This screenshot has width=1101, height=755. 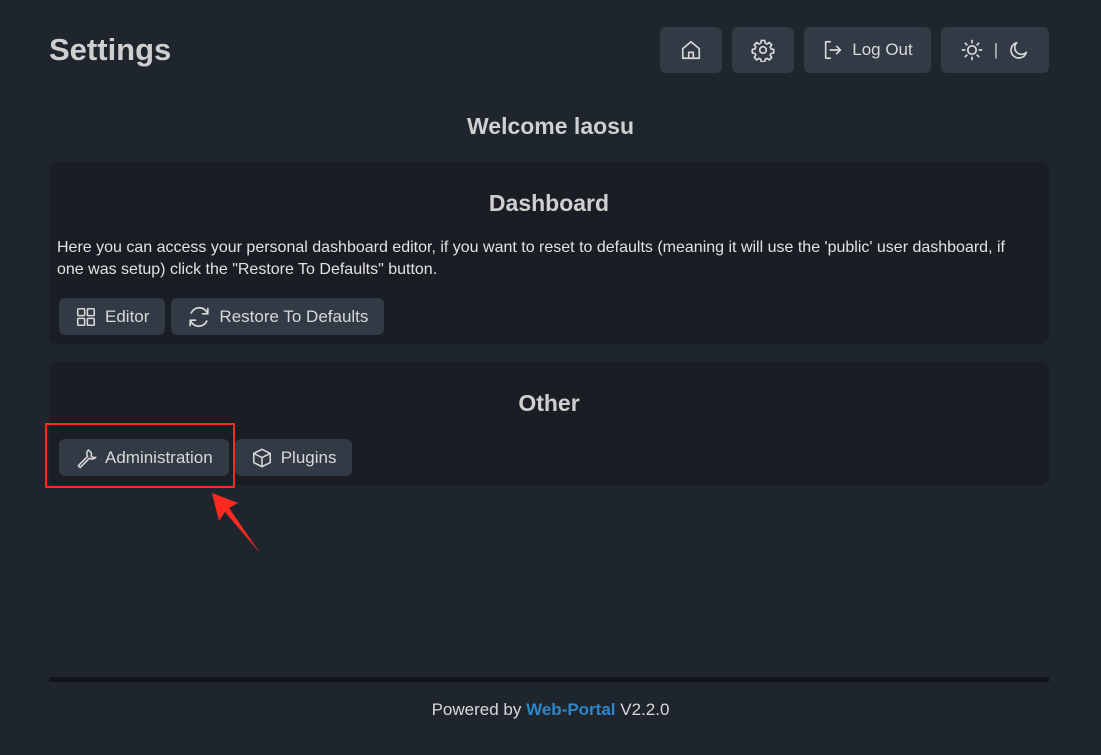 I want to click on wrench-icon, so click(x=86, y=458).